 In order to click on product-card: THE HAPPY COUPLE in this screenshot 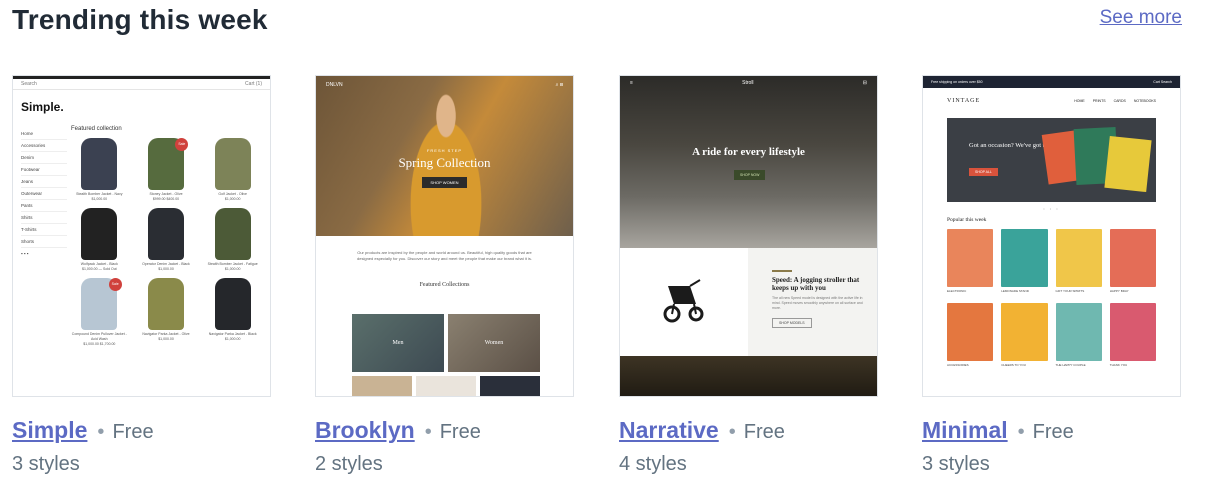, I will do `click(1078, 337)`.